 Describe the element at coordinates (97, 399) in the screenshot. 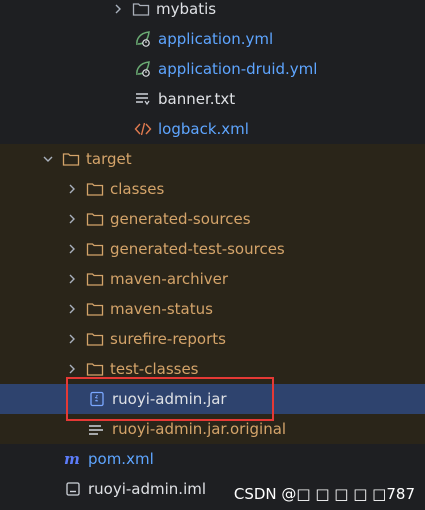

I see `jar-archive-icon` at that location.